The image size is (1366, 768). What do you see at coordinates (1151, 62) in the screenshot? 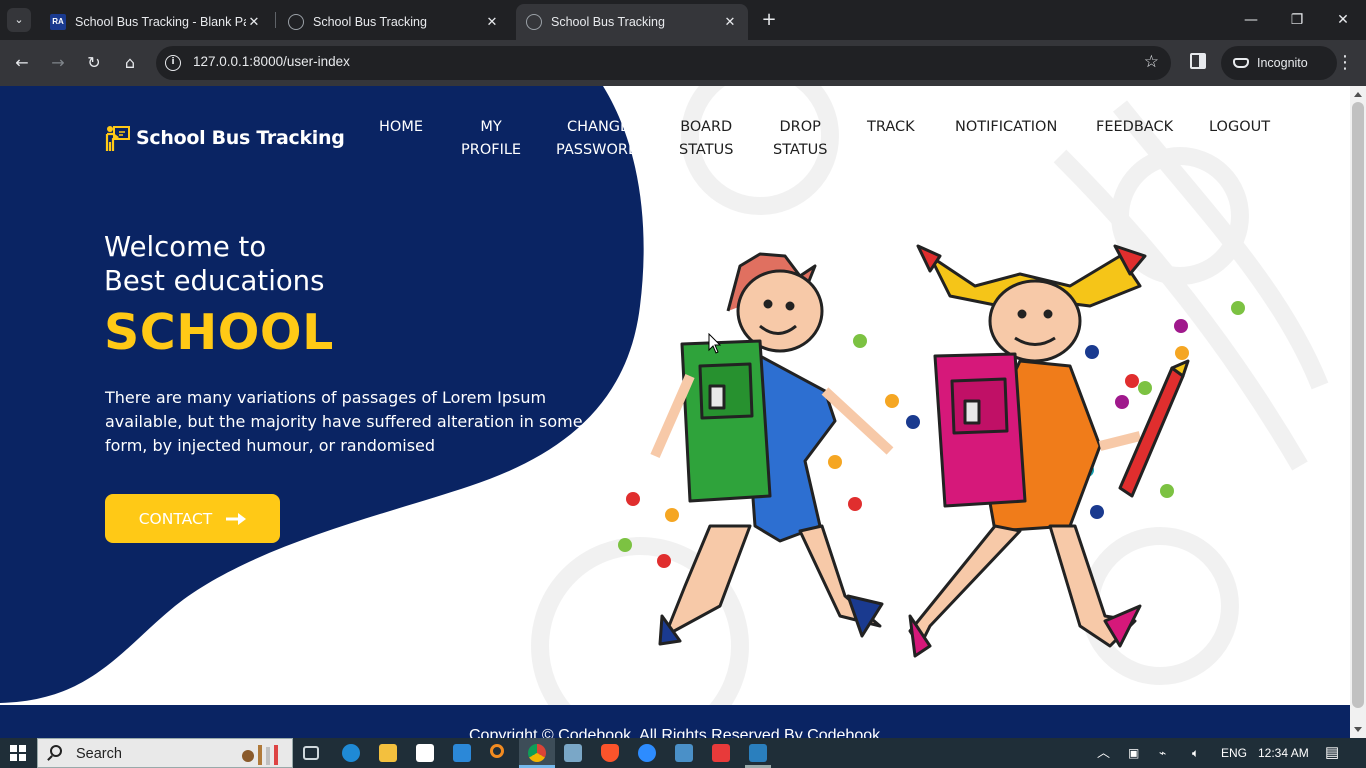
I see `bookmark-star-icon: ☆` at bounding box center [1151, 62].